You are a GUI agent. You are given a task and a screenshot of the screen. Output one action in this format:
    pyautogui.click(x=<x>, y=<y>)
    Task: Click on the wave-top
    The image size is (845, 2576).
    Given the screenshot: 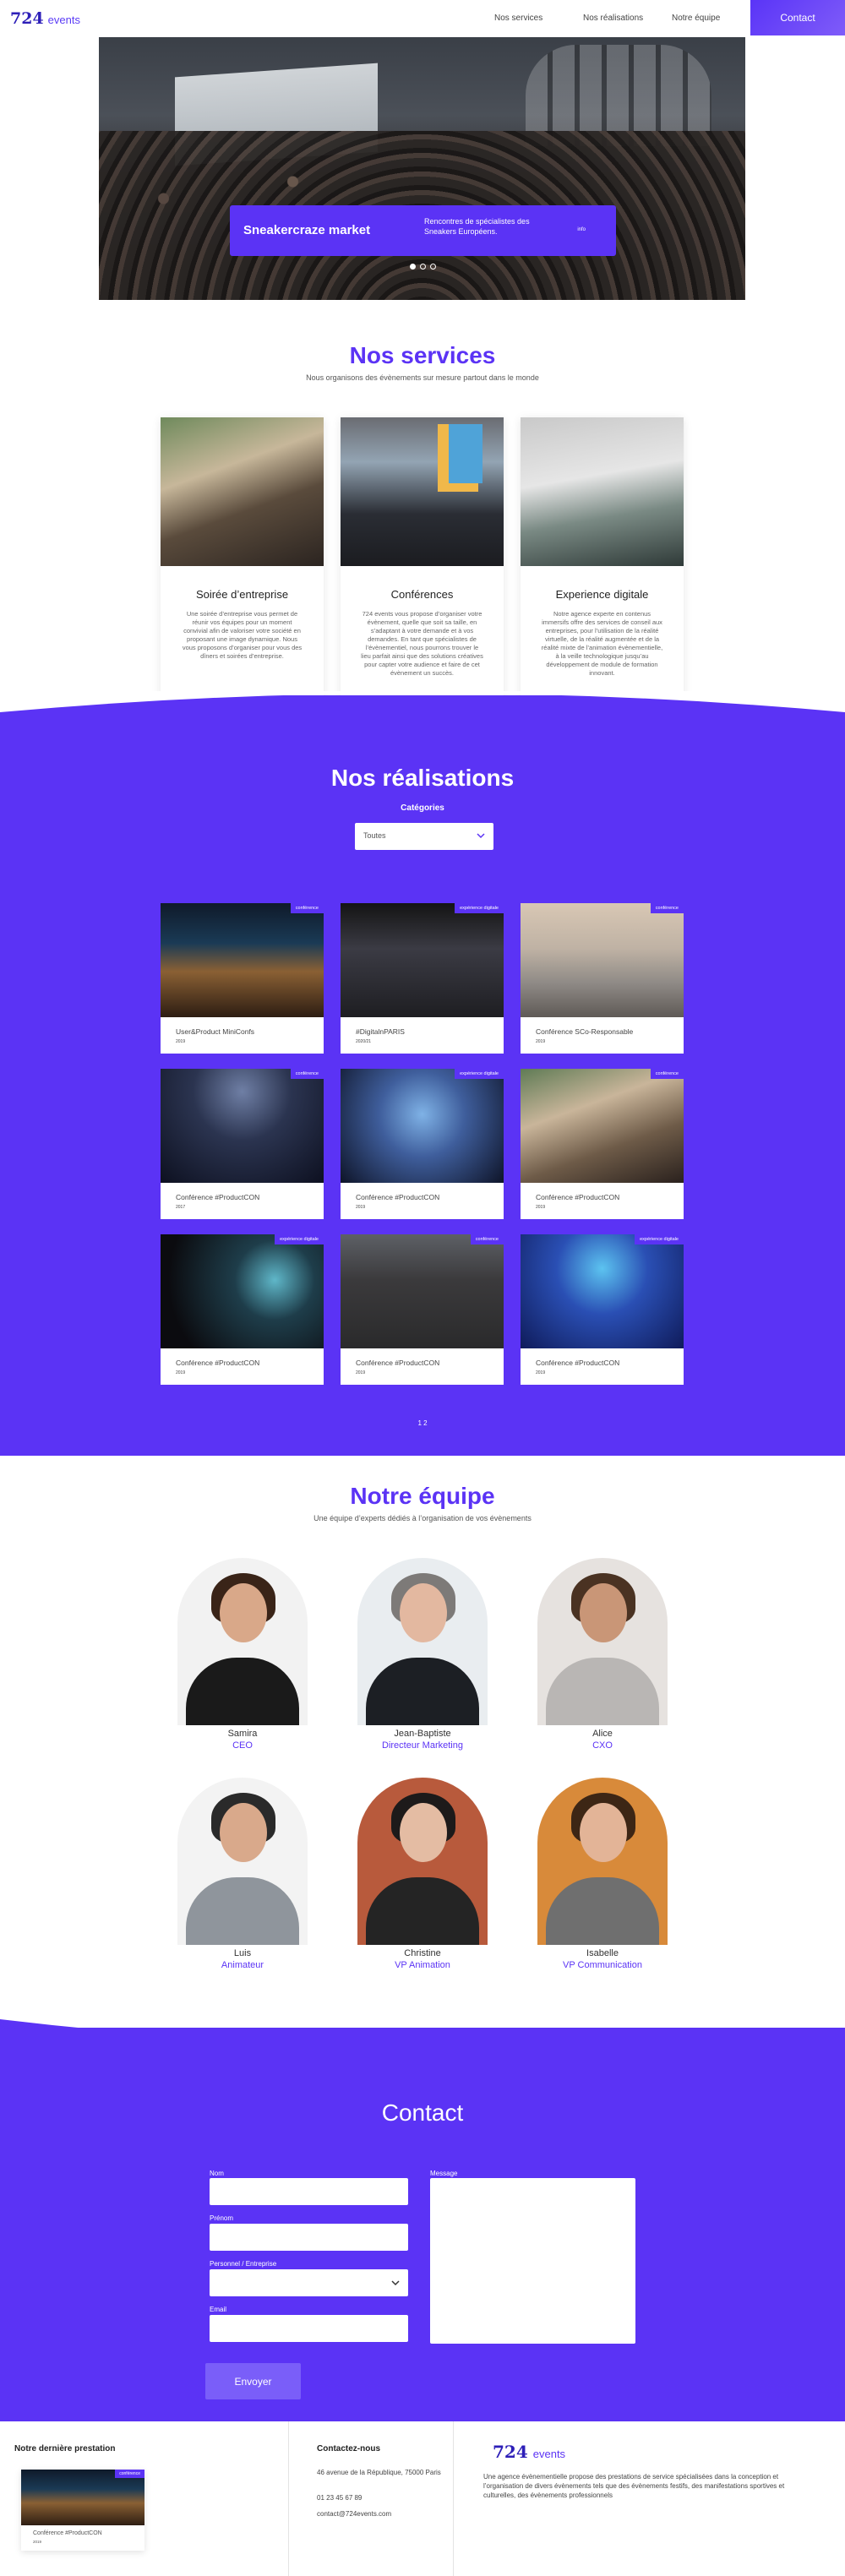 What is the action you would take?
    pyautogui.click(x=422, y=701)
    